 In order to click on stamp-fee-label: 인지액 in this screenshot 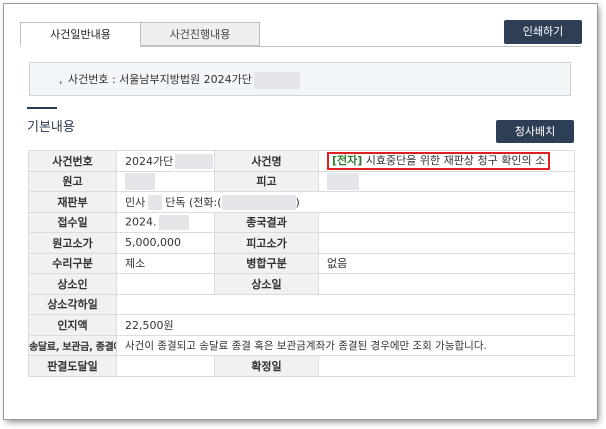, I will do `click(72, 325)`.